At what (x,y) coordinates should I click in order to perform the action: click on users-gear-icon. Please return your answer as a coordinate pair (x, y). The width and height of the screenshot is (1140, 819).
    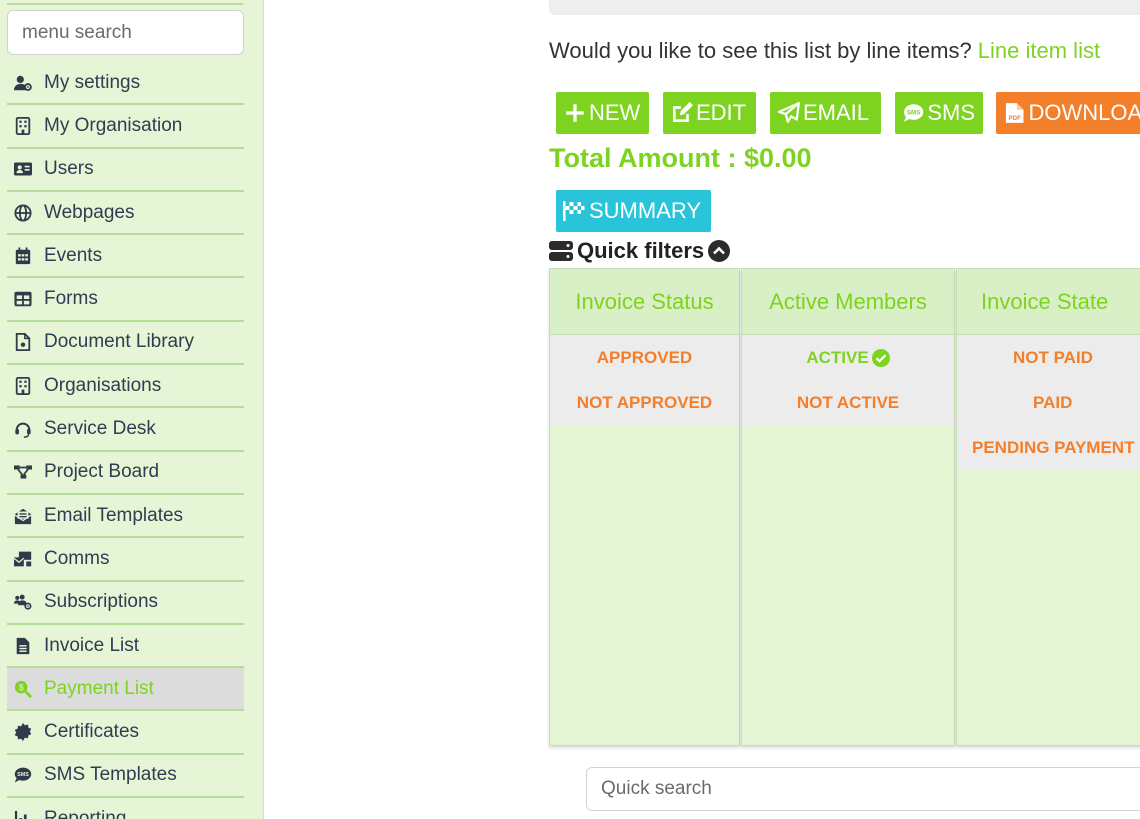
    Looking at the image, I should click on (23, 602).